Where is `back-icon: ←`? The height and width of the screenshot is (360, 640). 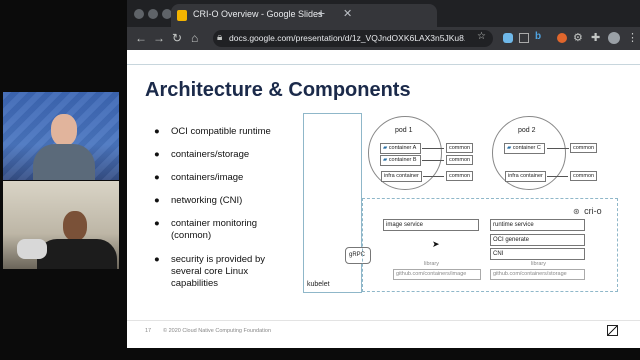
back-icon: ← is located at coordinates (141, 38).